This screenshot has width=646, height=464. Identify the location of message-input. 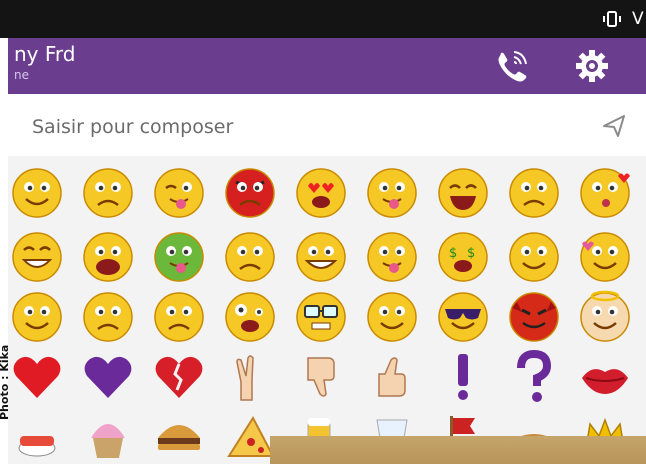
(302, 127).